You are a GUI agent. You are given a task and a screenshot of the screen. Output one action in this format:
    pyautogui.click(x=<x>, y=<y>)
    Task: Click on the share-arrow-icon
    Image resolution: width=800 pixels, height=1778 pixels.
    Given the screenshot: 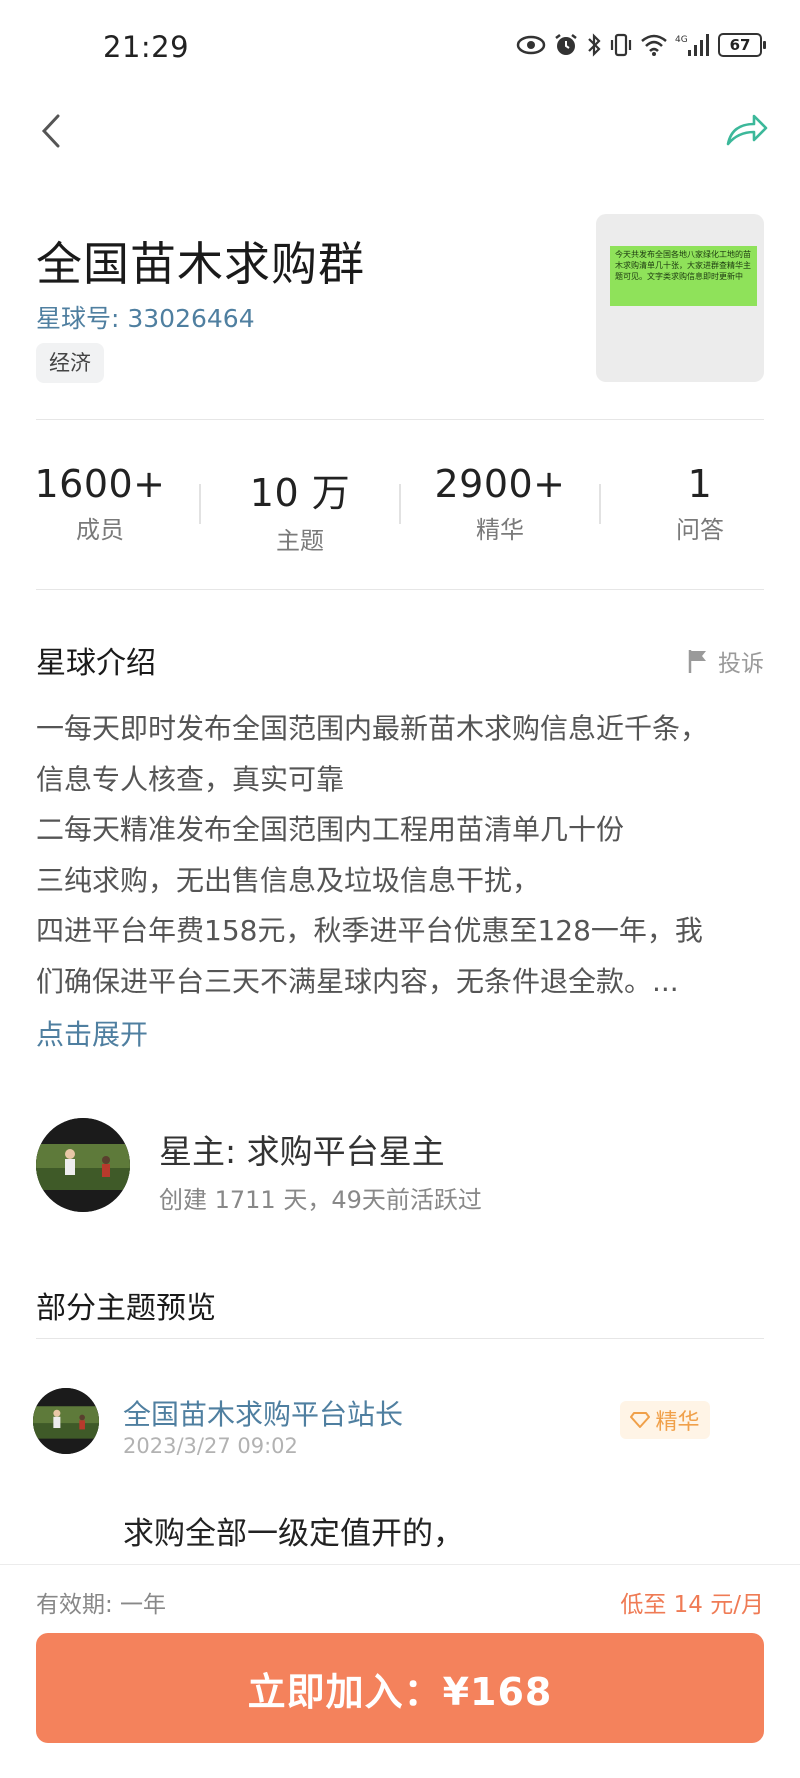 What is the action you would take?
    pyautogui.click(x=747, y=130)
    